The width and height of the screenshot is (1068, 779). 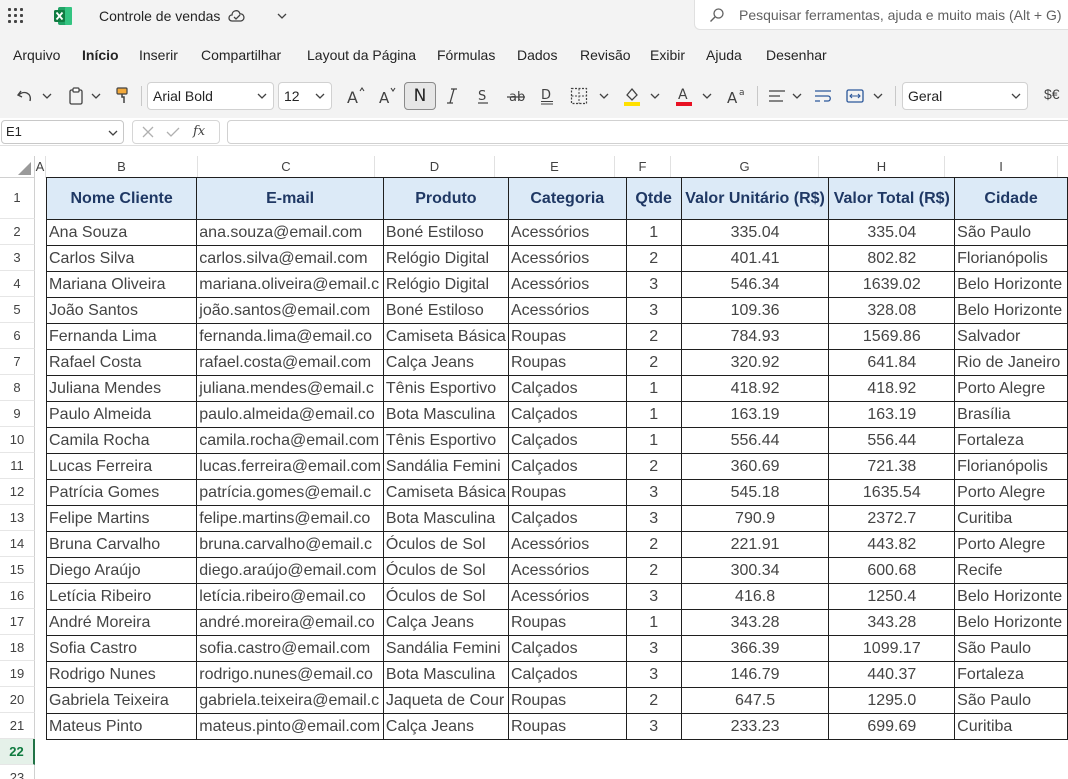 I want to click on cell-nome-cliente: Lucas Ferreira, so click(x=121, y=466).